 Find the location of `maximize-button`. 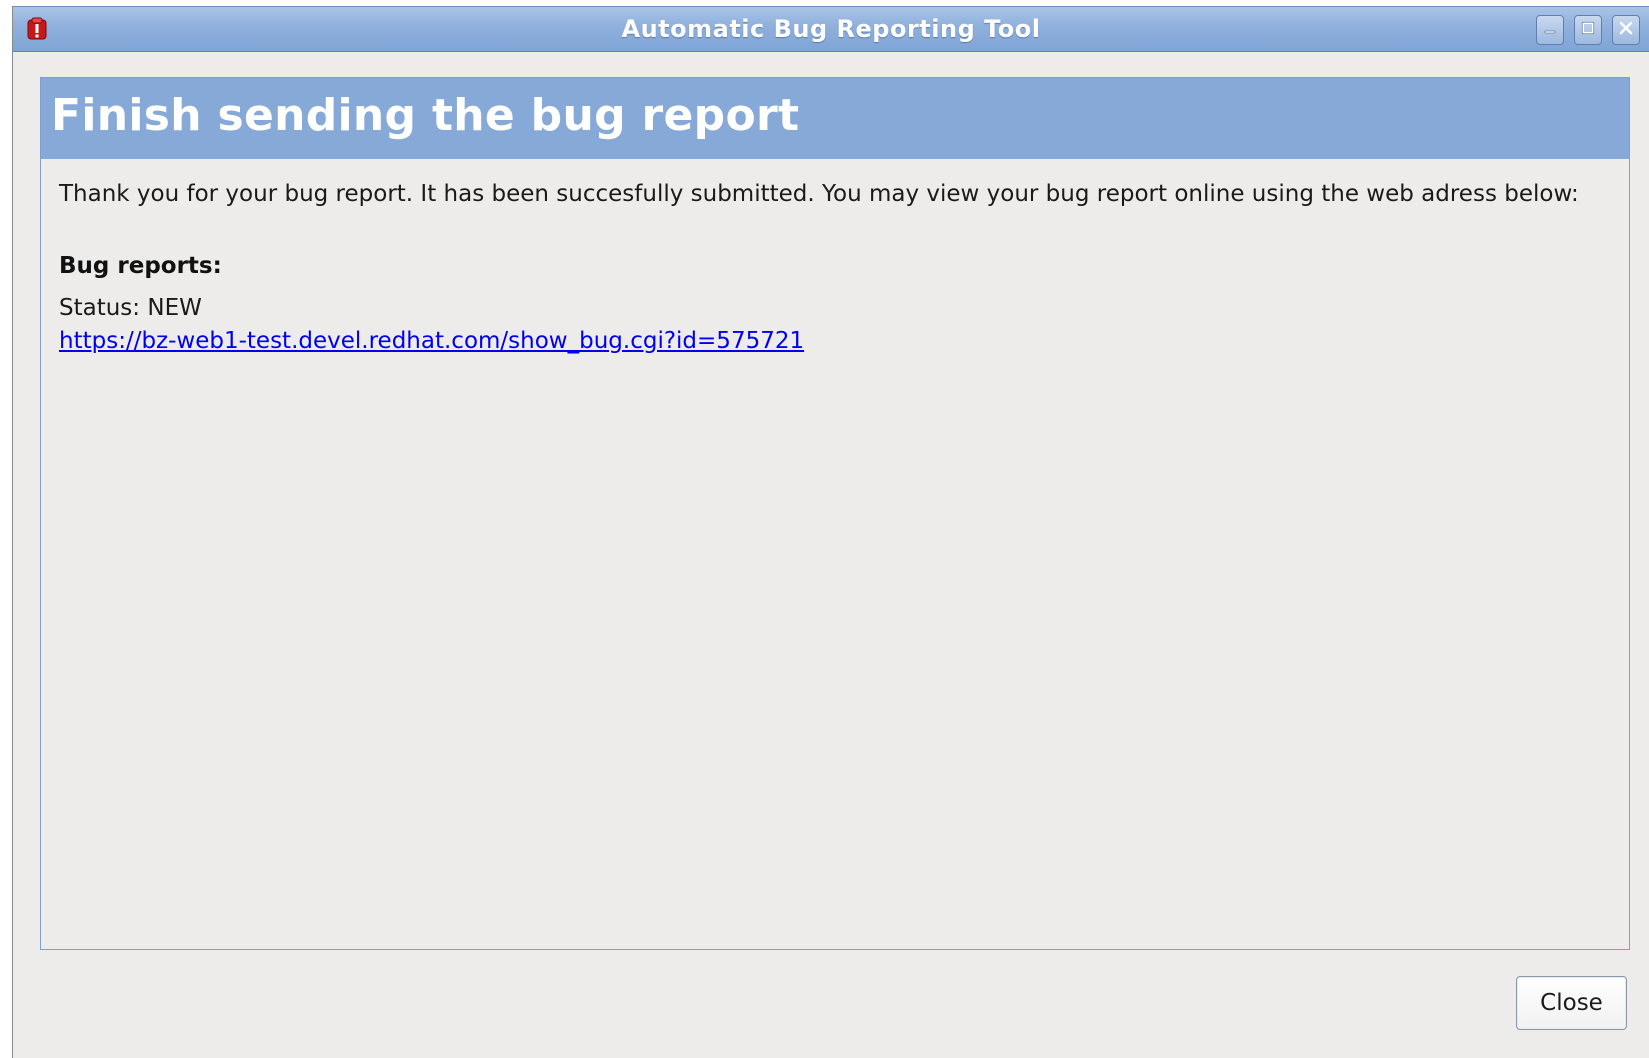

maximize-button is located at coordinates (1588, 30).